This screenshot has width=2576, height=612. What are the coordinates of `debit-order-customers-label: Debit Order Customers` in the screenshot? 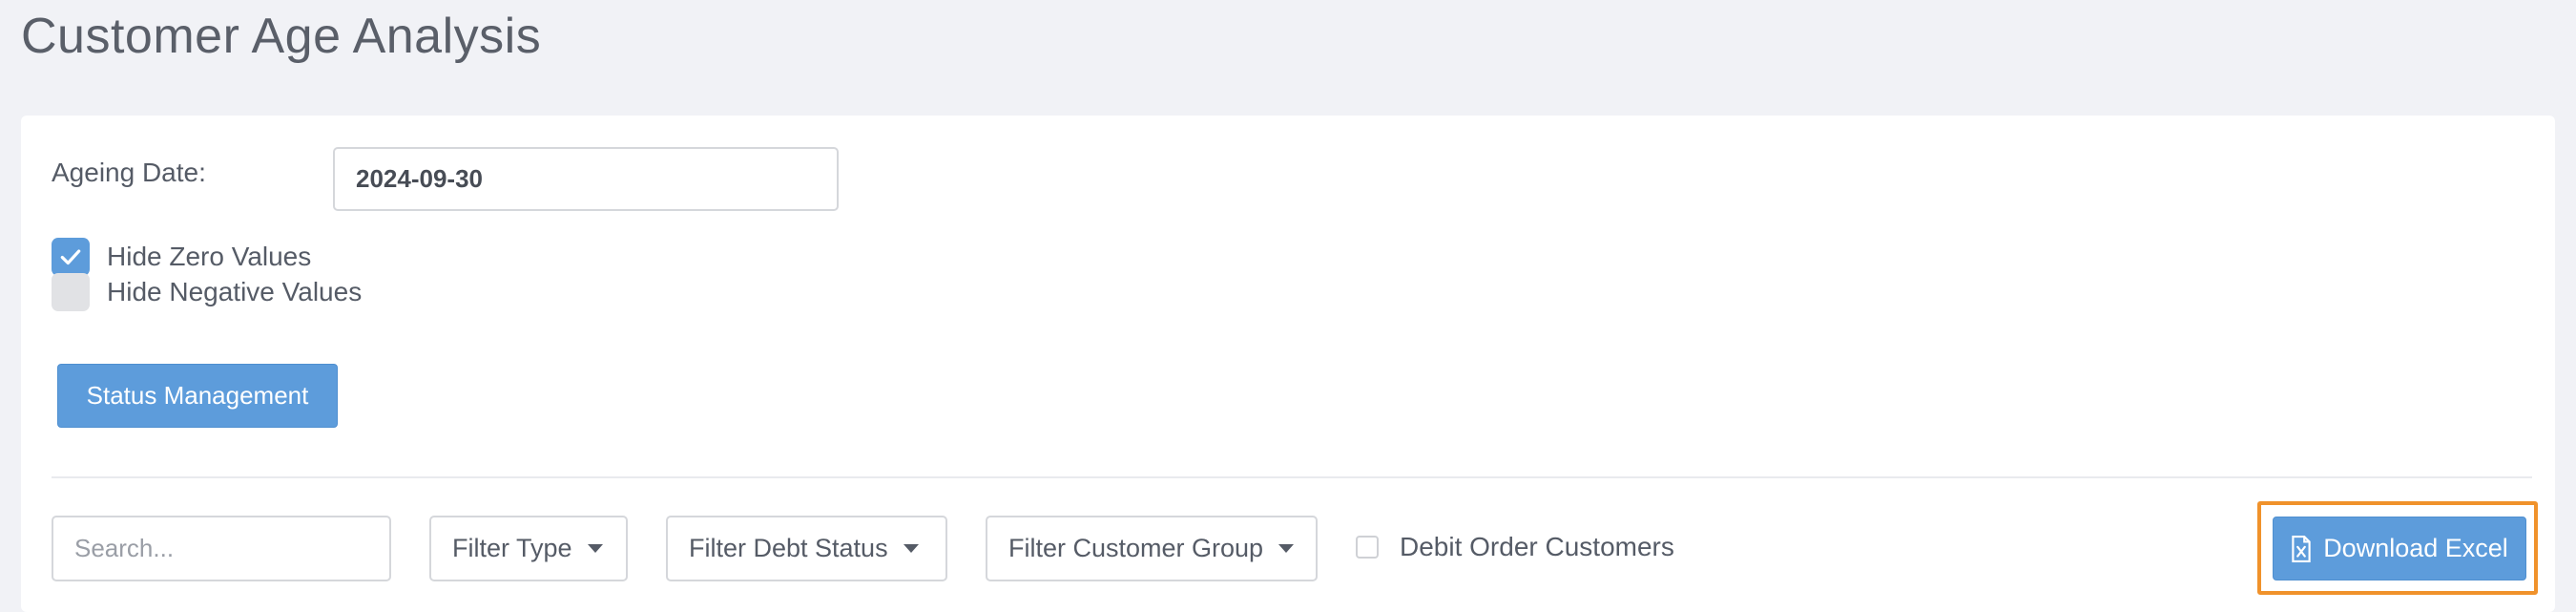 It's located at (1537, 546).